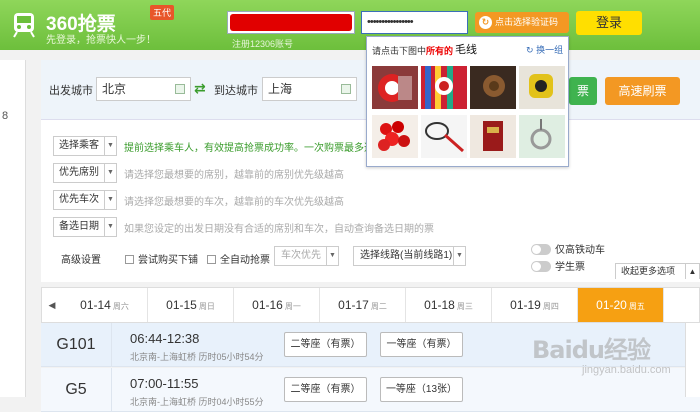 The height and width of the screenshot is (412, 700). Describe the element at coordinates (467, 101) in the screenshot. I see `captcha-popup: 请点击下图中所有的 毛线 ↻ 换一组` at that location.